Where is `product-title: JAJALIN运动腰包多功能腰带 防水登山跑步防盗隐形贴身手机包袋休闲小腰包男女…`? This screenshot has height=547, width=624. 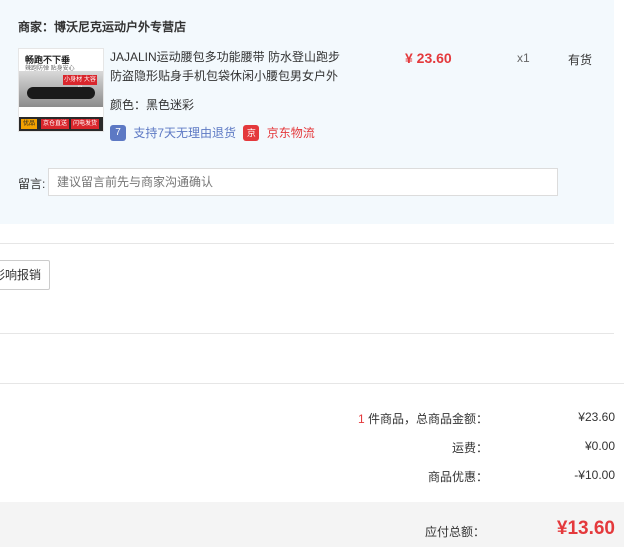
product-title: JAJALIN运动腰包多功能腰带 防水登山跑步防盗隐形贴身手机包袋休闲小腰包男女… is located at coordinates (230, 67).